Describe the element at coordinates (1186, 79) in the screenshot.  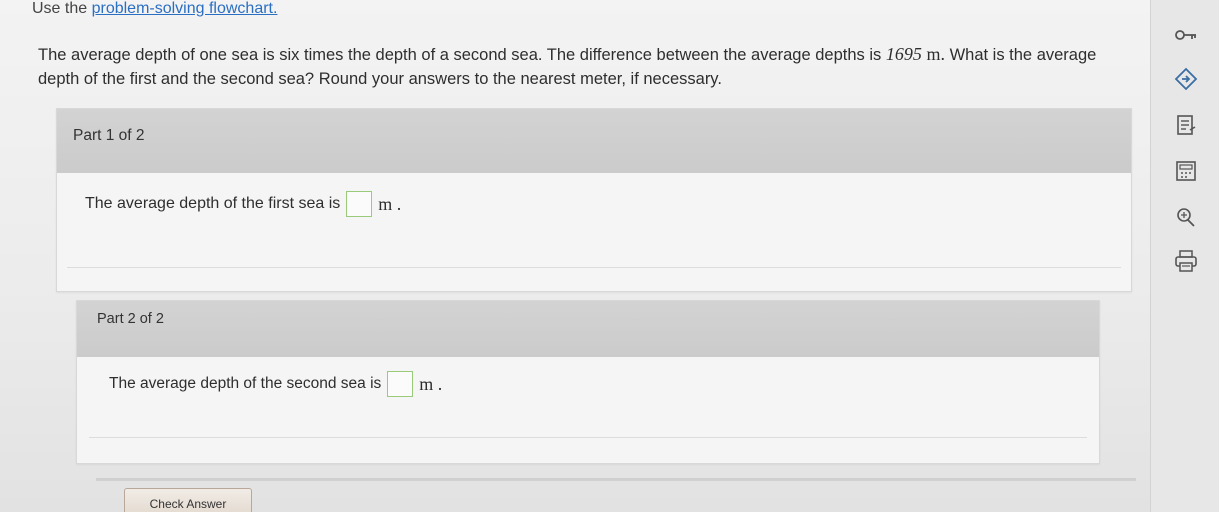
I see `play-arrow-icon` at that location.